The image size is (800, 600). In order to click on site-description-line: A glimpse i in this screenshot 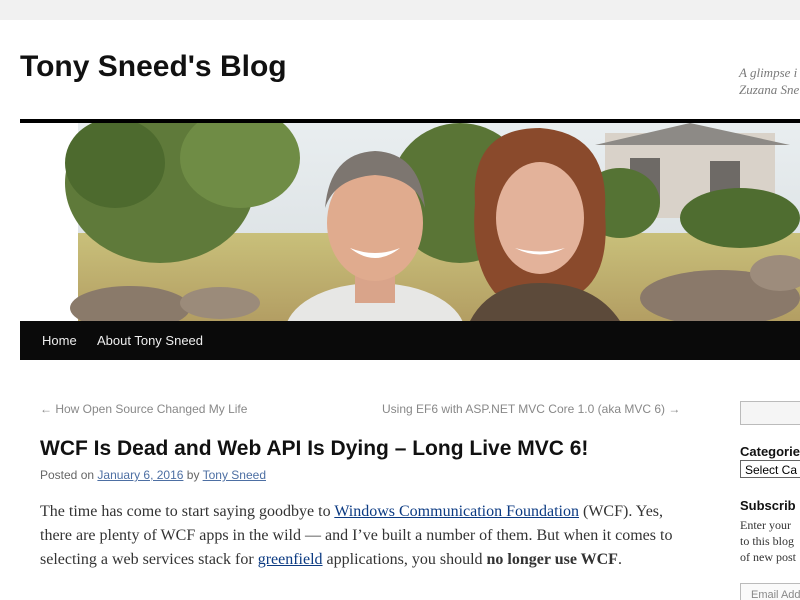, I will do `click(768, 72)`.